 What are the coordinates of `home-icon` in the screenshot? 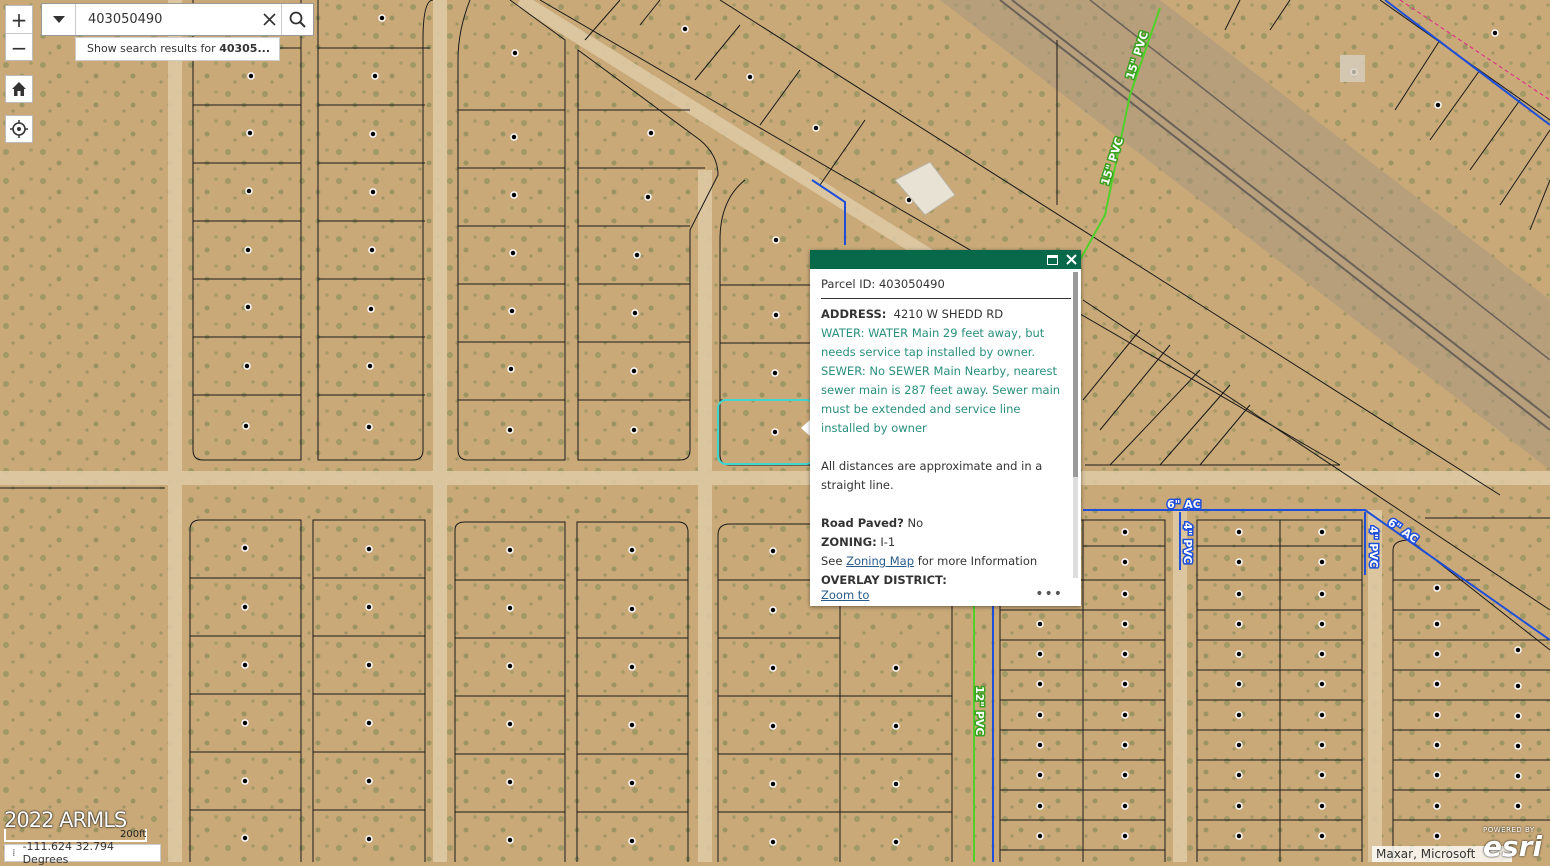 It's located at (19, 89).